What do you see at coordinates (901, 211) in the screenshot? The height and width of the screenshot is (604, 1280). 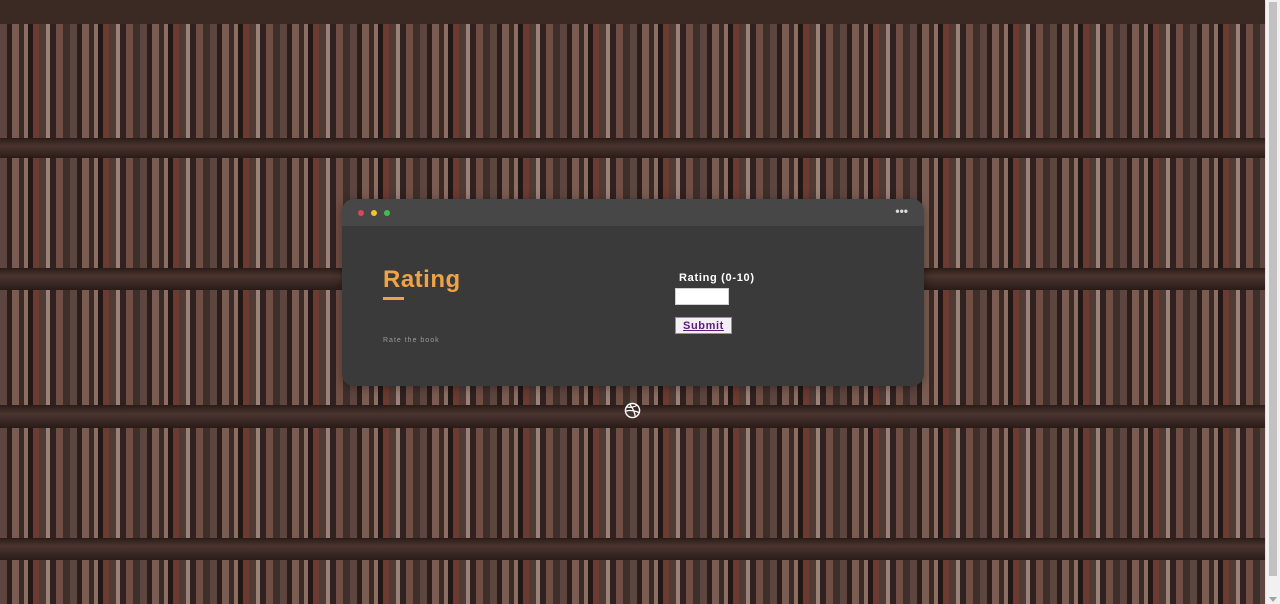 I see `more-horizontal-icon: •••` at bounding box center [901, 211].